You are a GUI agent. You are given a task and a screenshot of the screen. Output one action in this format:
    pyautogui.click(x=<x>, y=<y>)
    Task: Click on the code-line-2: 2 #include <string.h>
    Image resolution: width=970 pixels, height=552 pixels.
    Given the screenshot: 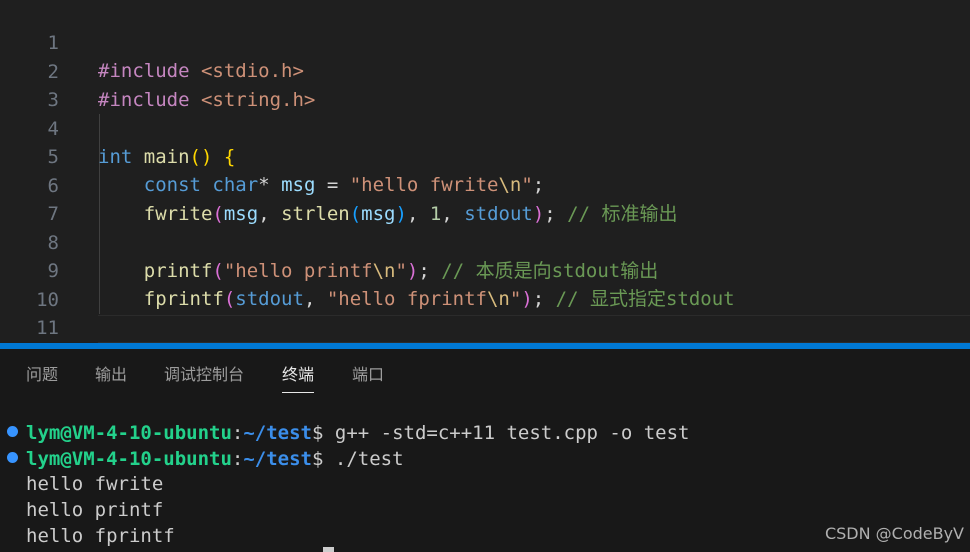 What is the action you would take?
    pyautogui.click(x=485, y=70)
    